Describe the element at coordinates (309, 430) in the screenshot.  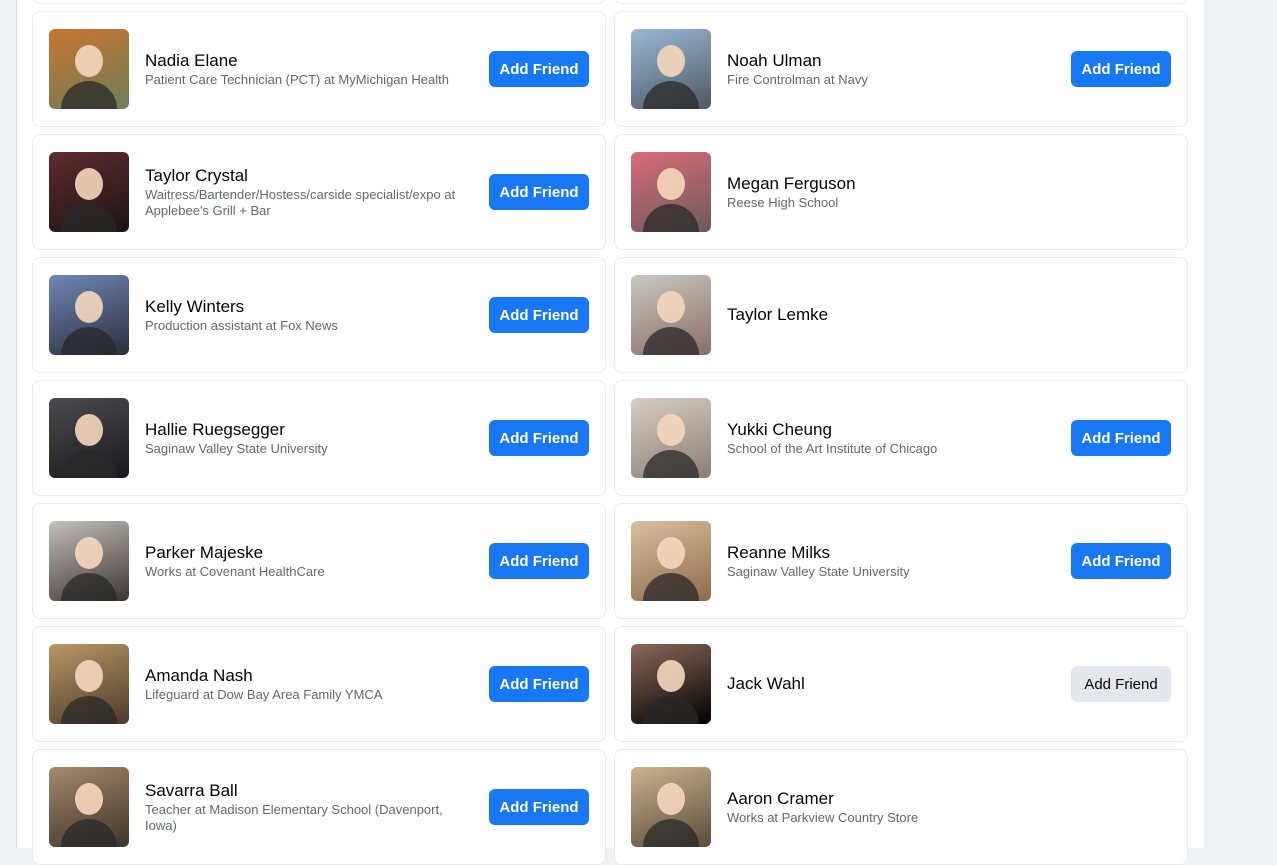
I see `person-name: Hallie Ruegsegger` at that location.